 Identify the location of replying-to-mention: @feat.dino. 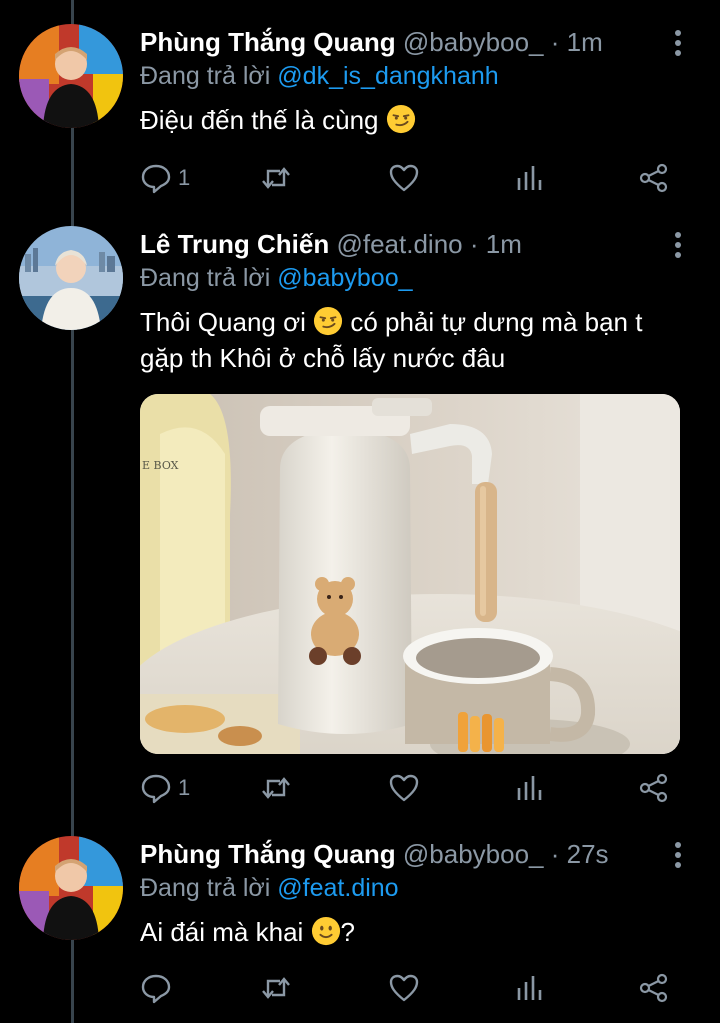
(337, 888).